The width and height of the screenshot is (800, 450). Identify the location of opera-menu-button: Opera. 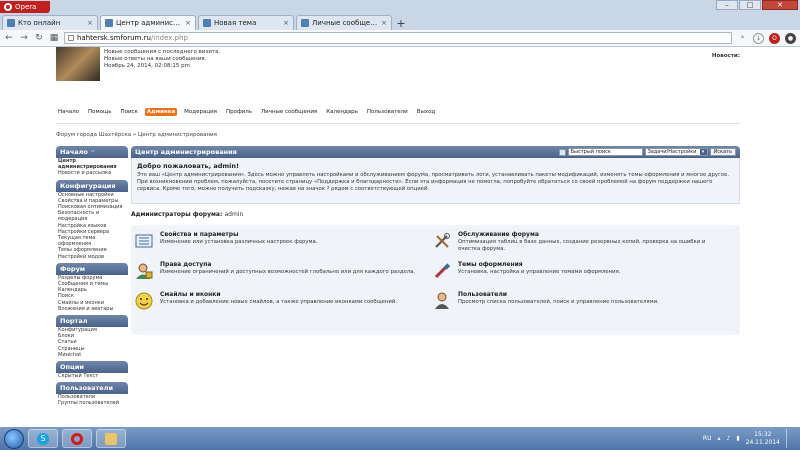
(25, 6).